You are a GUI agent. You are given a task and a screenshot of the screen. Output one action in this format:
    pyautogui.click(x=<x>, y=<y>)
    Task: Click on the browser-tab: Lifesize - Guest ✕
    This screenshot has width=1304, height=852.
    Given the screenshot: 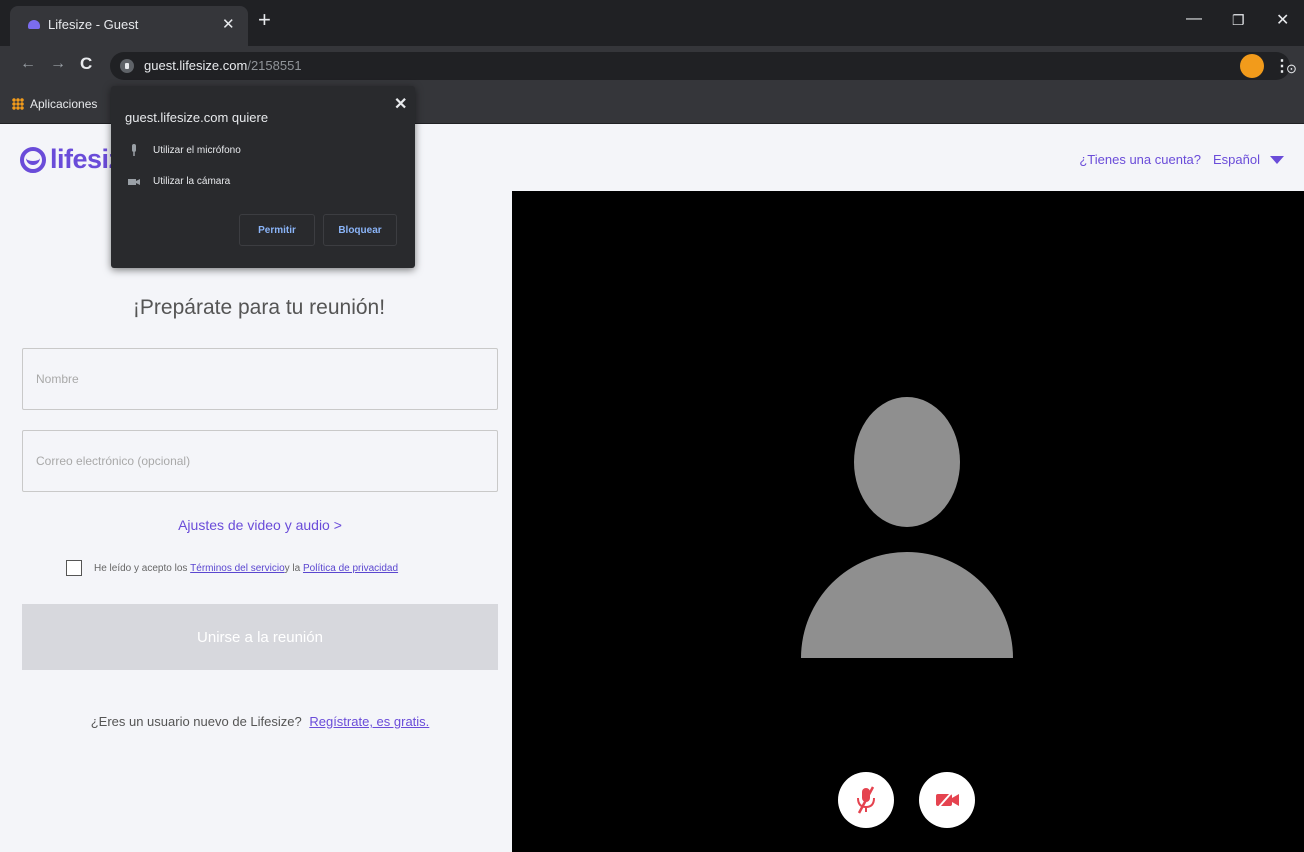 What is the action you would take?
    pyautogui.click(x=129, y=26)
    